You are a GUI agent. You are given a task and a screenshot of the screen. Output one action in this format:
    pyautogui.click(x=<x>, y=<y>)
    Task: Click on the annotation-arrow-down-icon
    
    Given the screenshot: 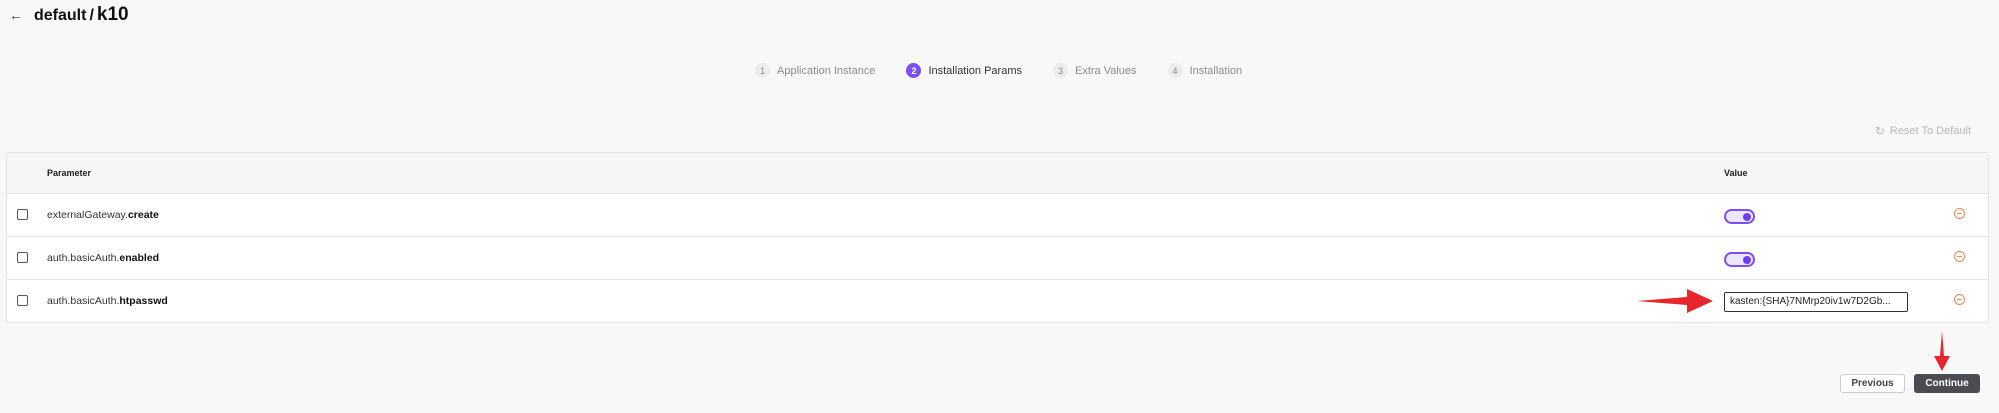 What is the action you would take?
    pyautogui.click(x=1942, y=351)
    